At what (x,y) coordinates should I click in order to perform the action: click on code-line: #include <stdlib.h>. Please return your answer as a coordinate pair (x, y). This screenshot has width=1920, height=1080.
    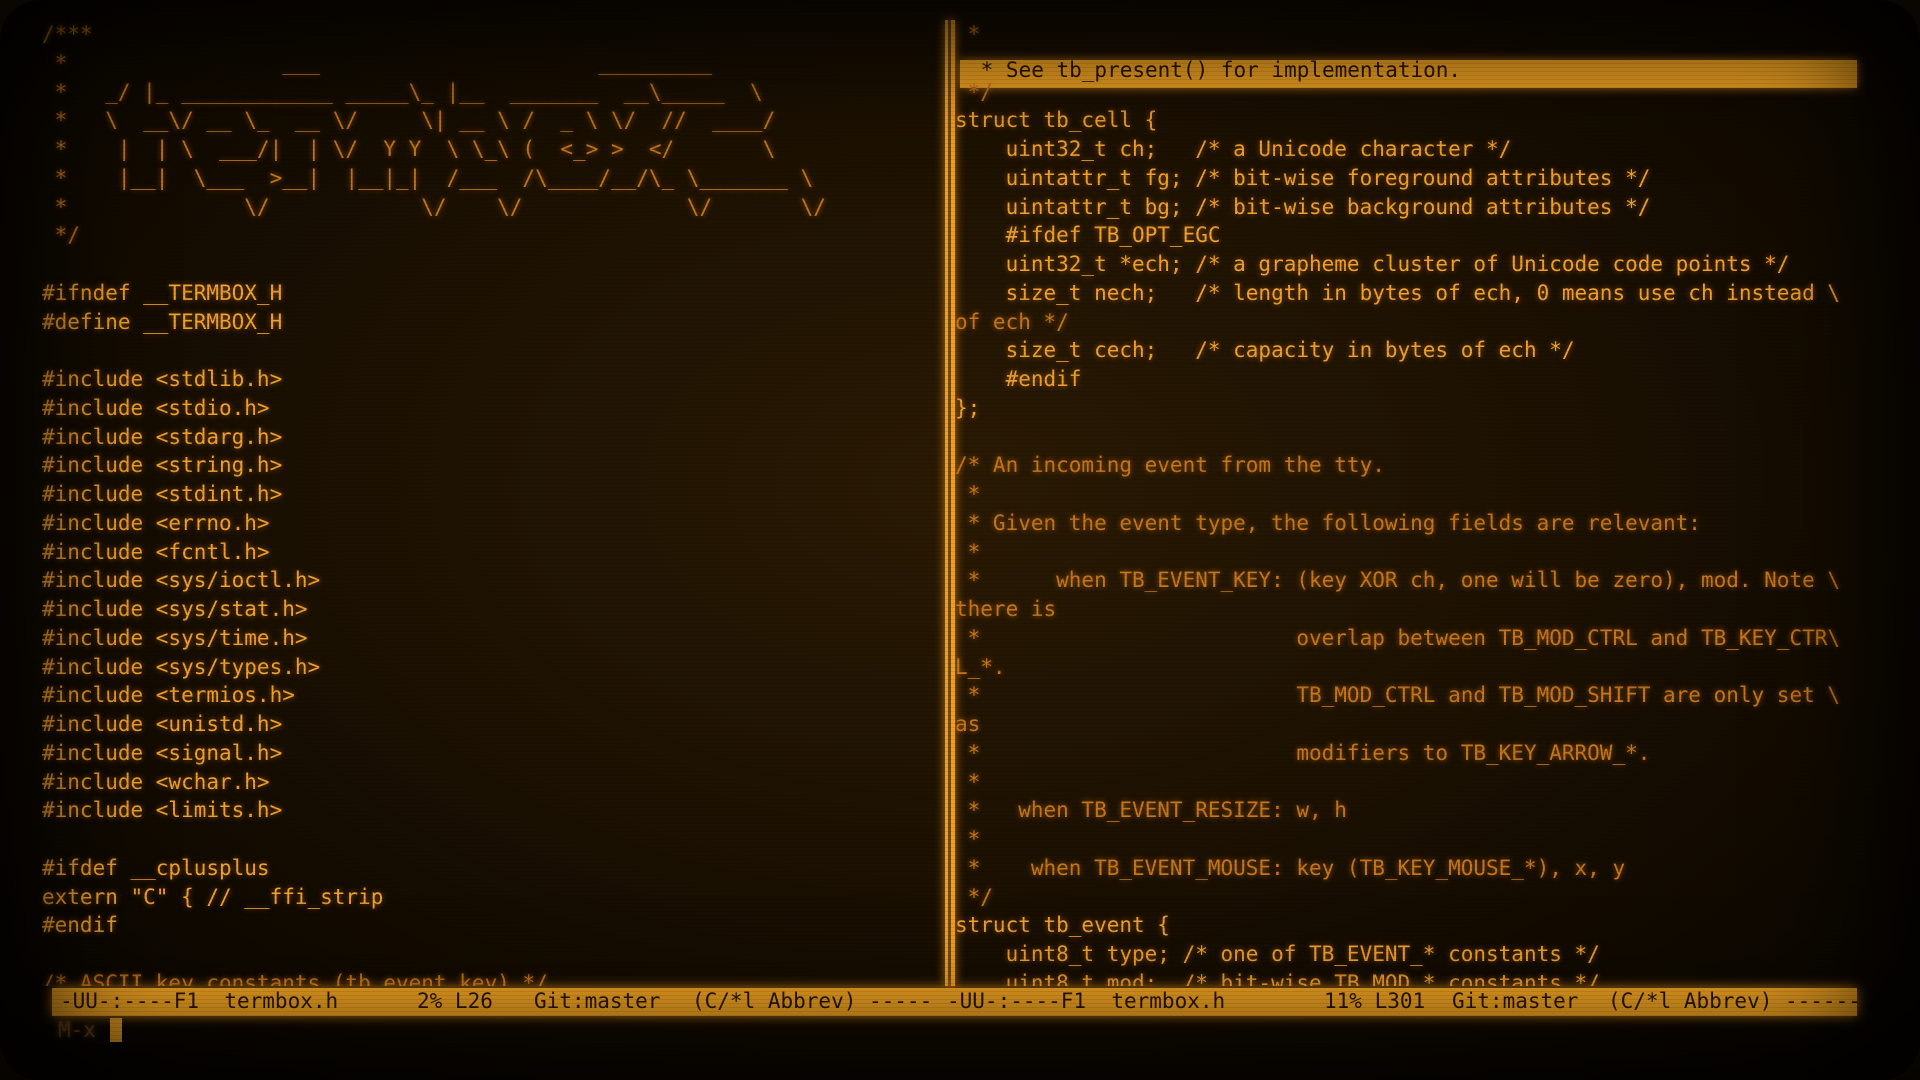
    Looking at the image, I should click on (487, 379).